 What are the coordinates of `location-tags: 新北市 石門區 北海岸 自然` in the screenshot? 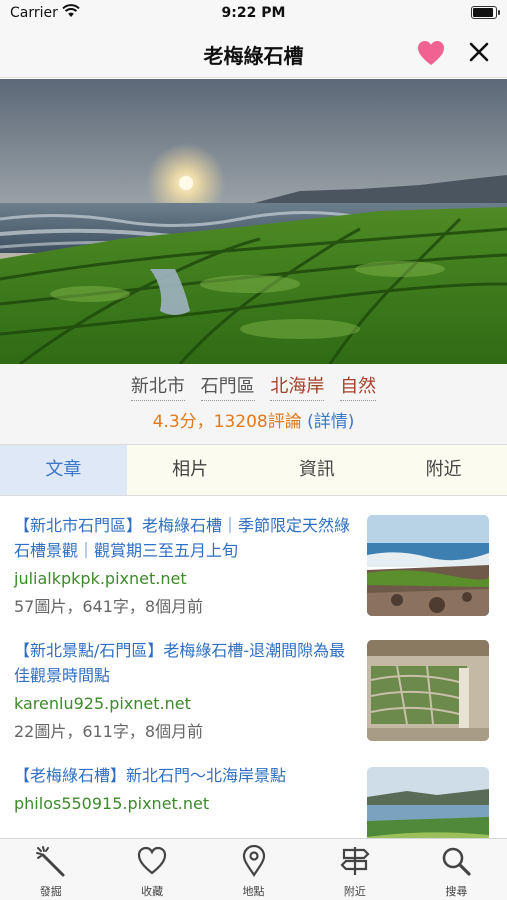 It's located at (253, 386).